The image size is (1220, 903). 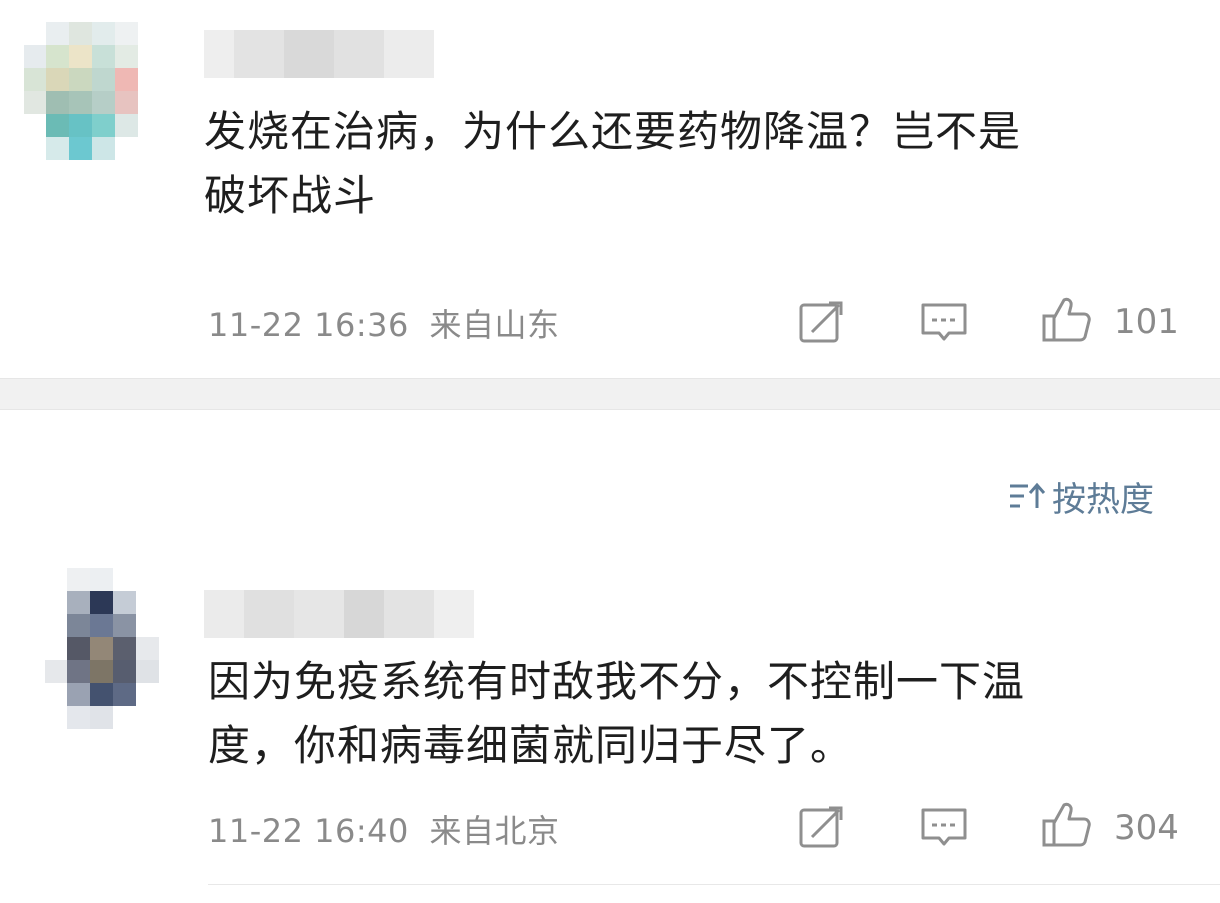 What do you see at coordinates (494, 325) in the screenshot?
I see `location: 来自山东` at bounding box center [494, 325].